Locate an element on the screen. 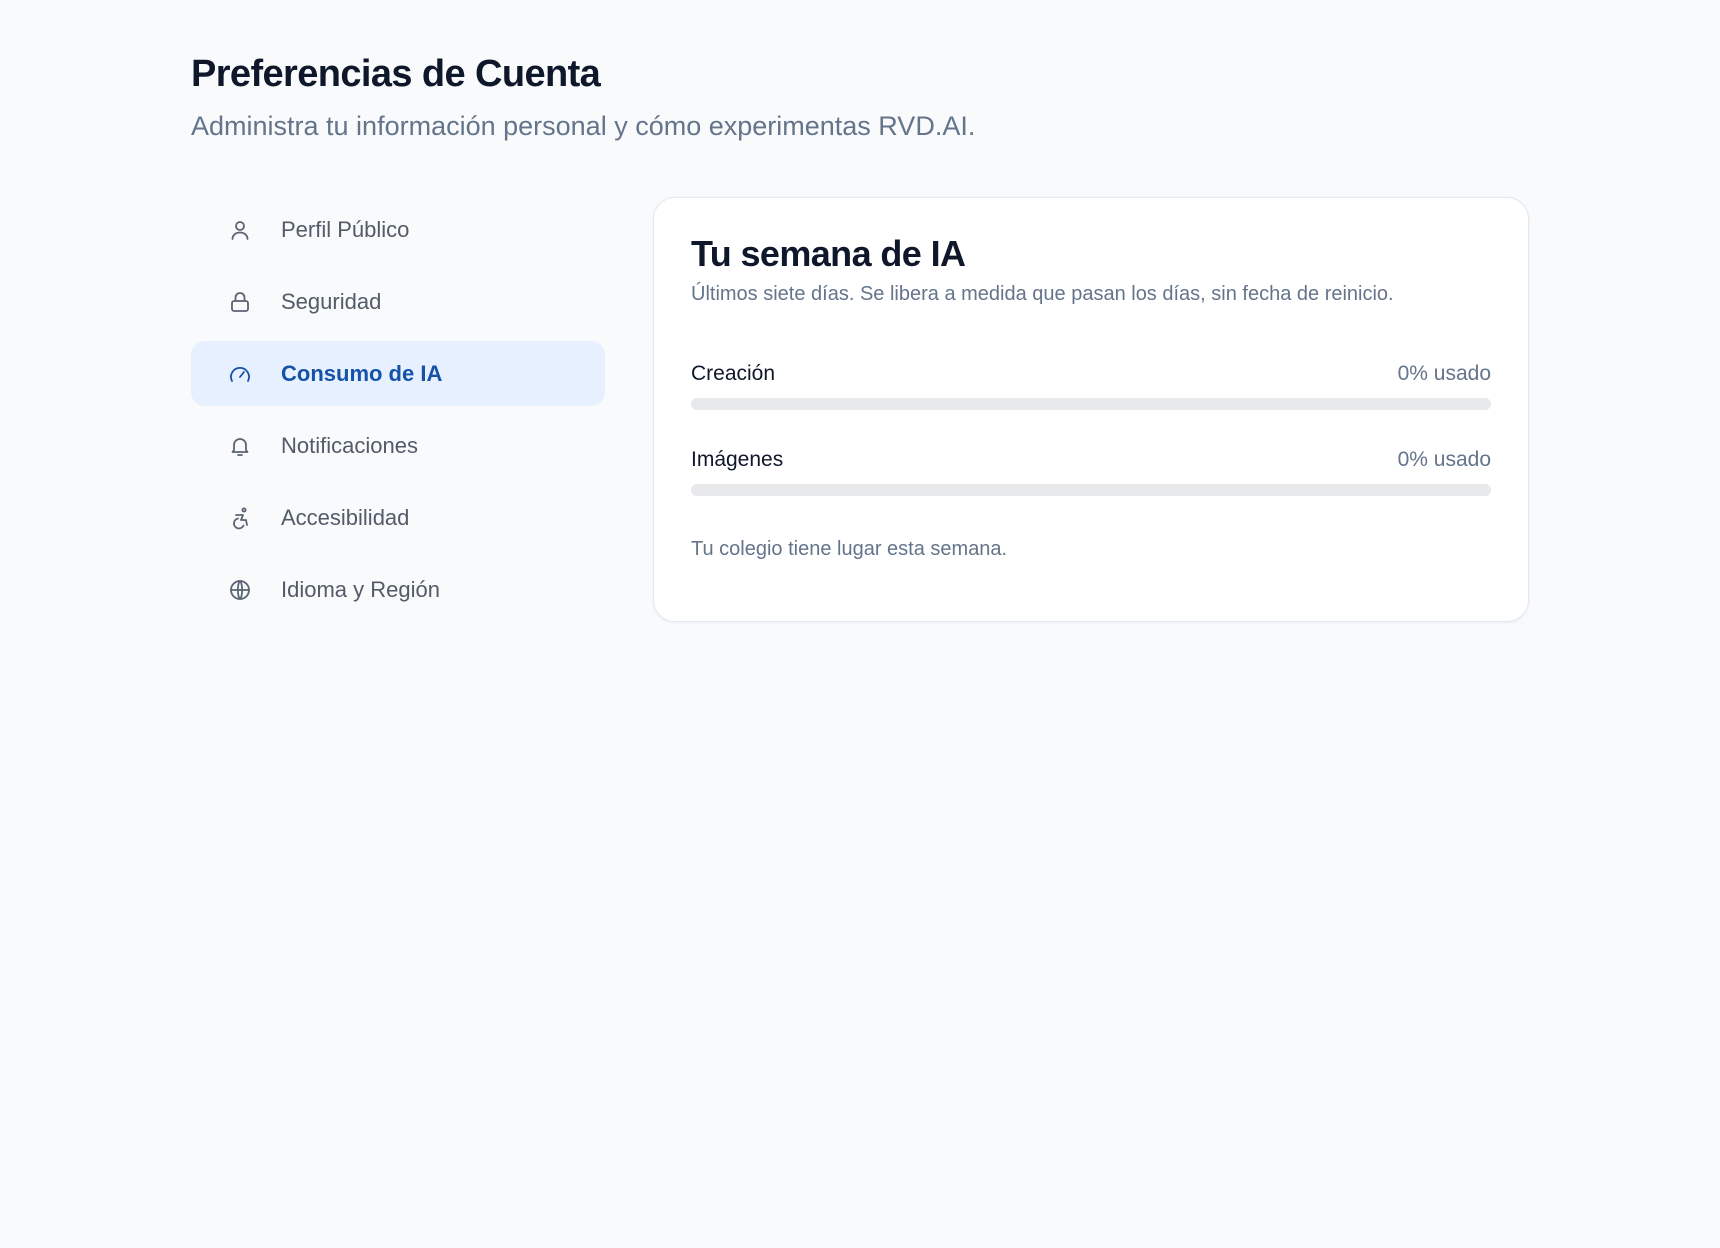 This screenshot has width=1720, height=1248. accessibility-icon is located at coordinates (240, 518).